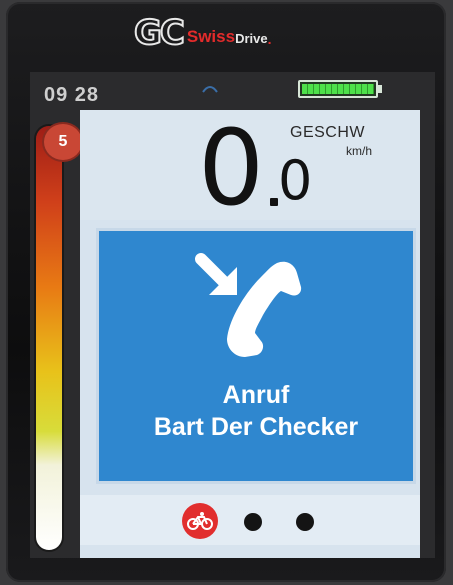  I want to click on battery-fill, so click(338, 89).